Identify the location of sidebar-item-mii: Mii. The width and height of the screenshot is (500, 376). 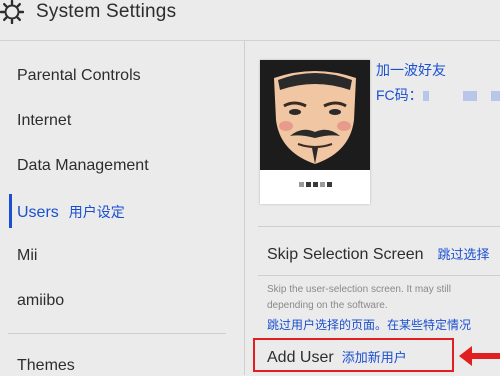
(27, 256).